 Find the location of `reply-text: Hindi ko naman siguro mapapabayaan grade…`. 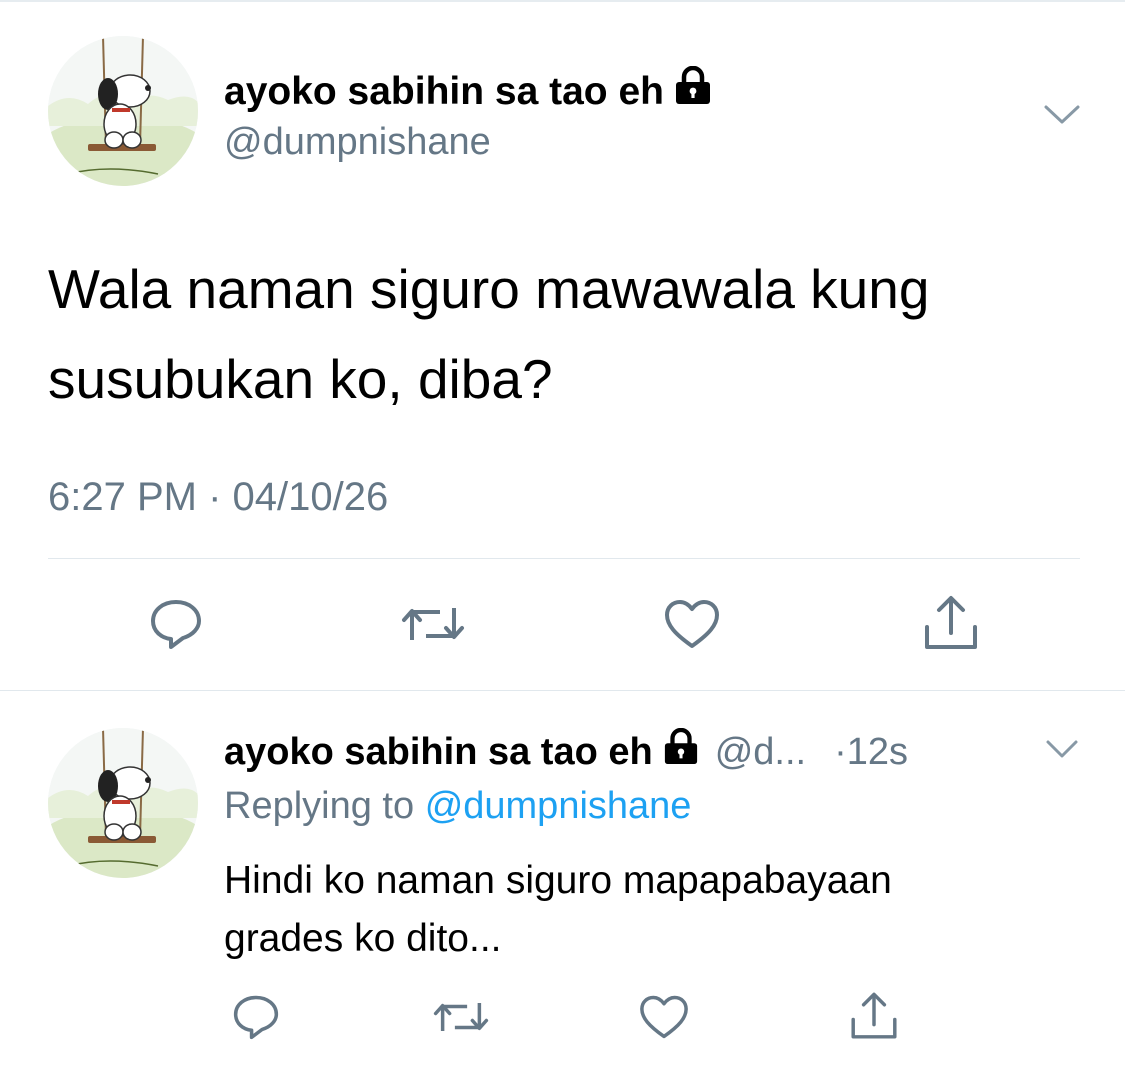

reply-text: Hindi ko naman siguro mapapabayaan grade… is located at coordinates (558, 910).